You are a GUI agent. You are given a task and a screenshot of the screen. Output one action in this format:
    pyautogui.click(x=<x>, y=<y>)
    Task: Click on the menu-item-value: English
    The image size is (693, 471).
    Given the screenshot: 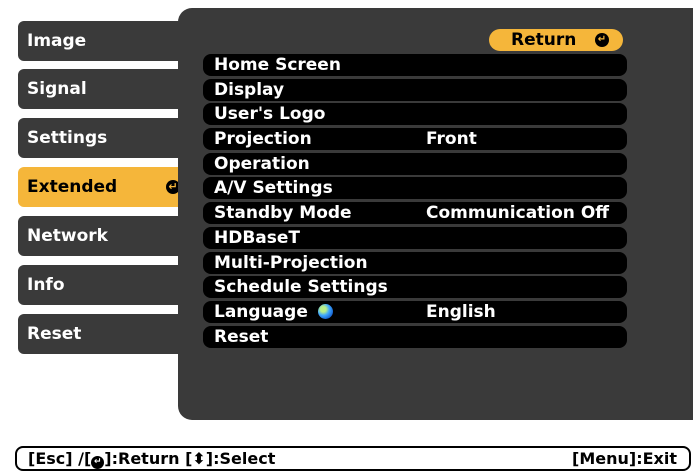 What is the action you would take?
    pyautogui.click(x=461, y=311)
    